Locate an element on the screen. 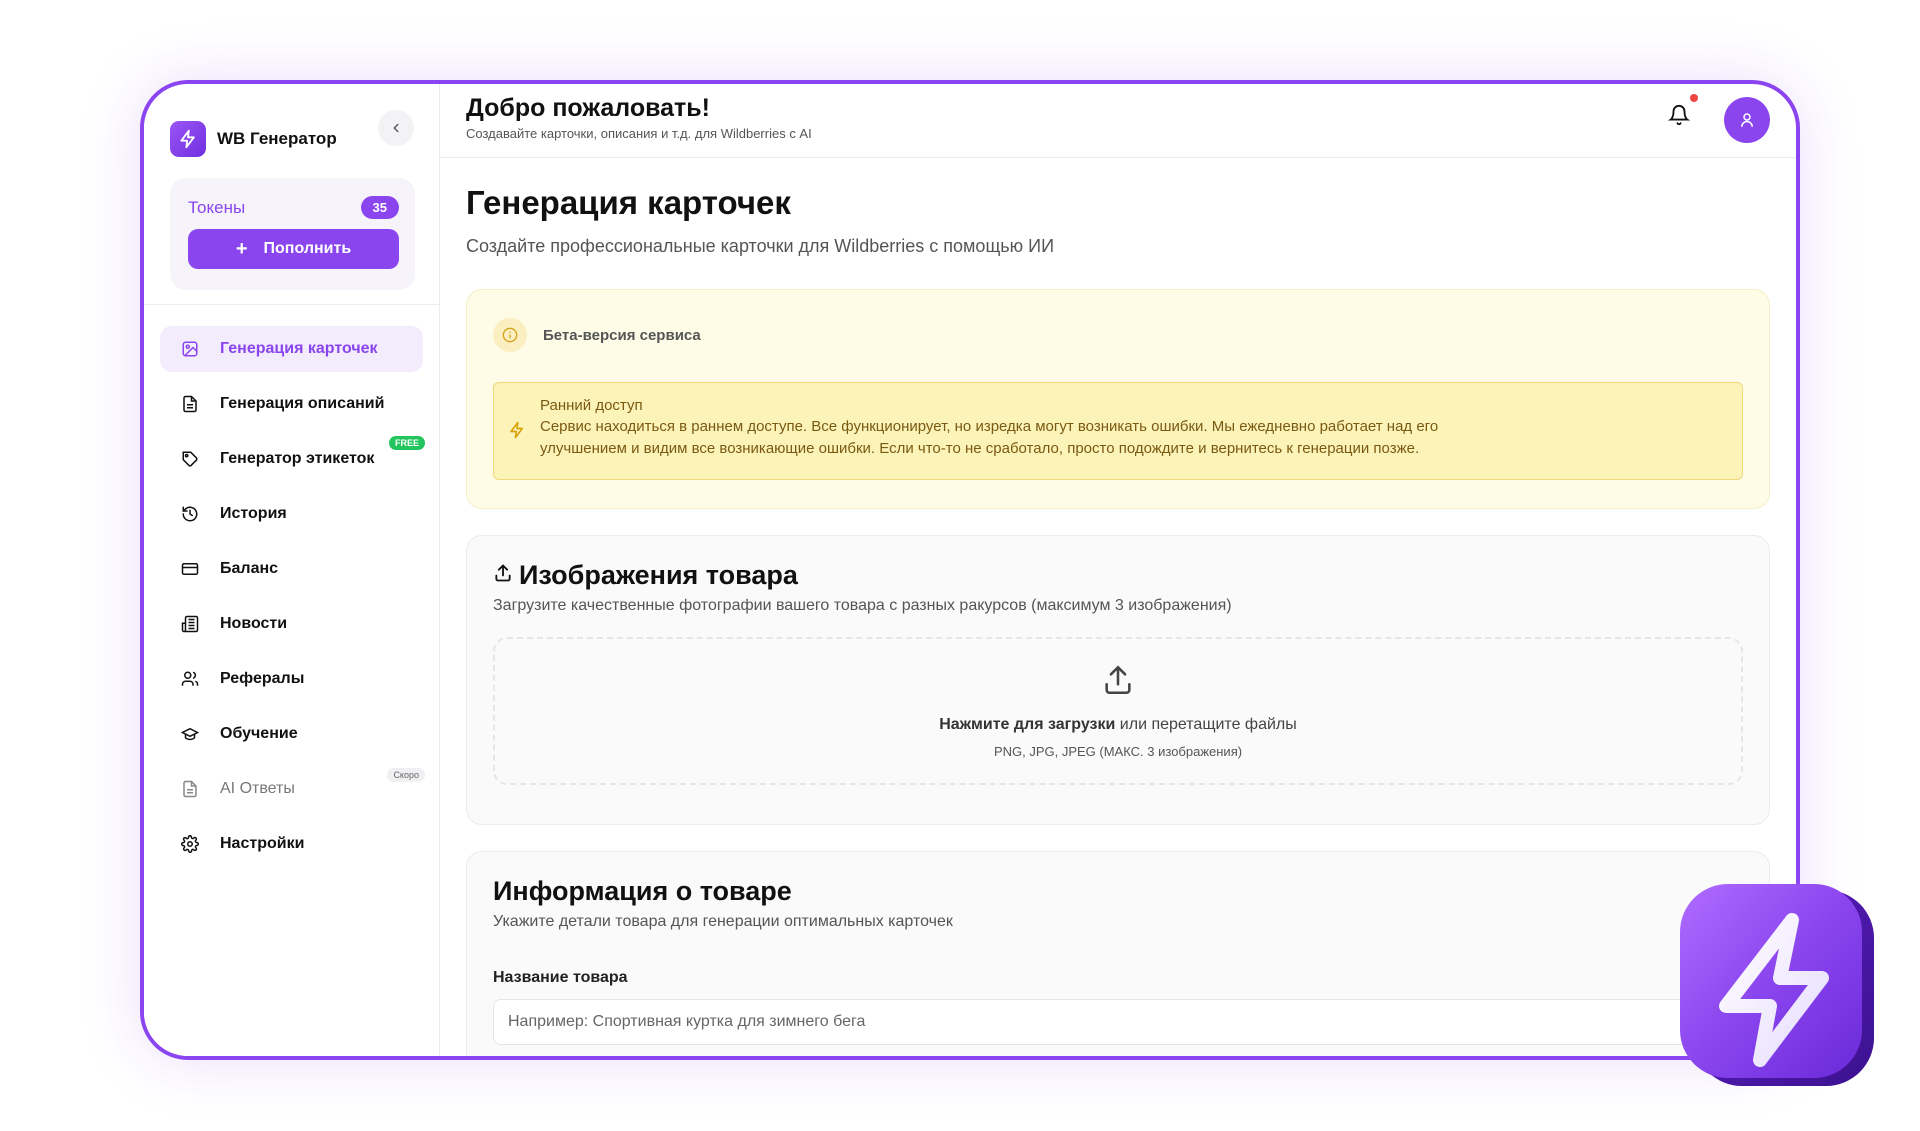 This screenshot has height=1131, width=1920. image-icon is located at coordinates (190, 349).